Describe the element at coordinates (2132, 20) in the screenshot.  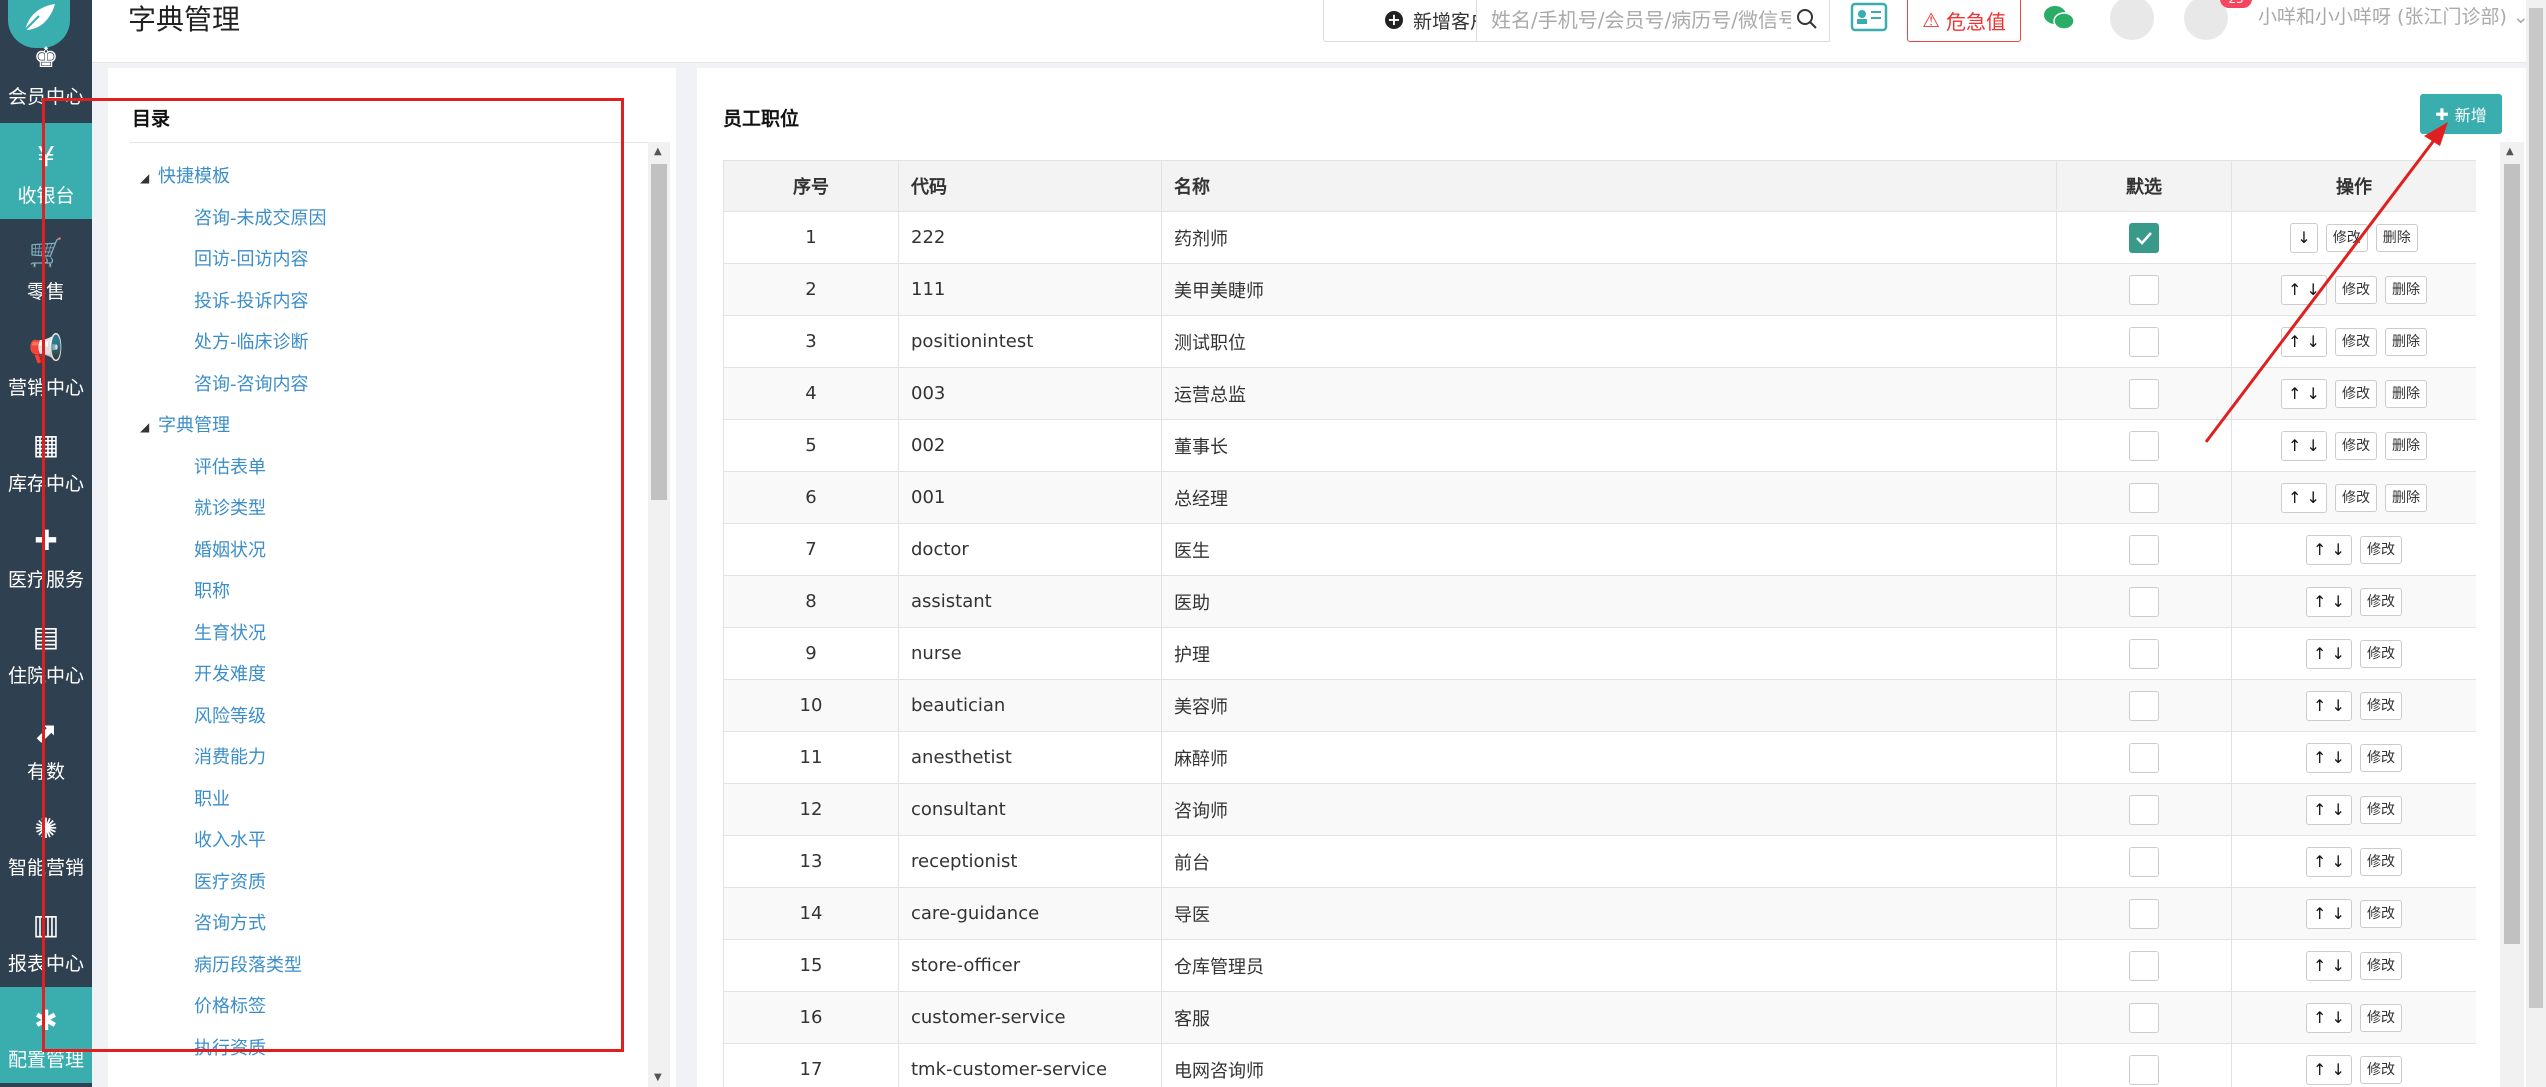
I see `group-chat-icon` at that location.